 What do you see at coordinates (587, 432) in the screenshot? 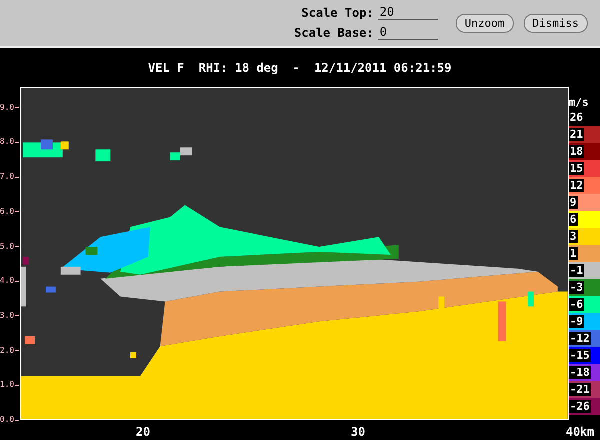
I see `axis-unit: km` at bounding box center [587, 432].